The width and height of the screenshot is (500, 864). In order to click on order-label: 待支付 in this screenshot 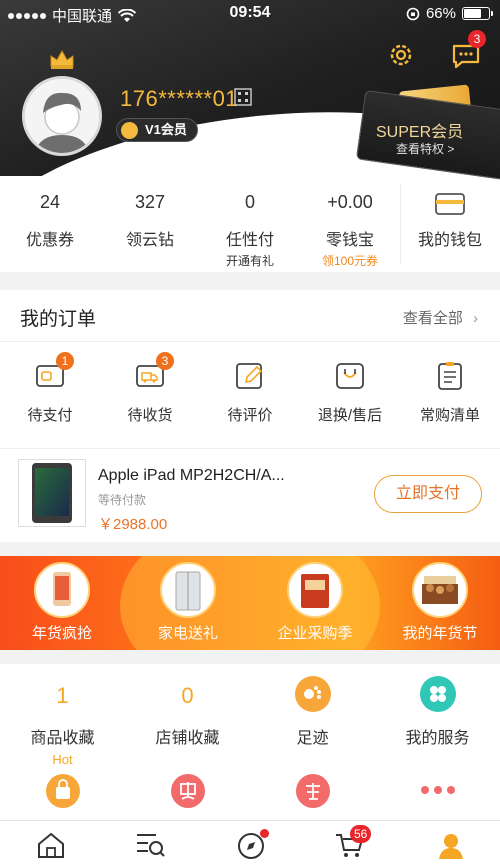, I will do `click(50, 415)`.